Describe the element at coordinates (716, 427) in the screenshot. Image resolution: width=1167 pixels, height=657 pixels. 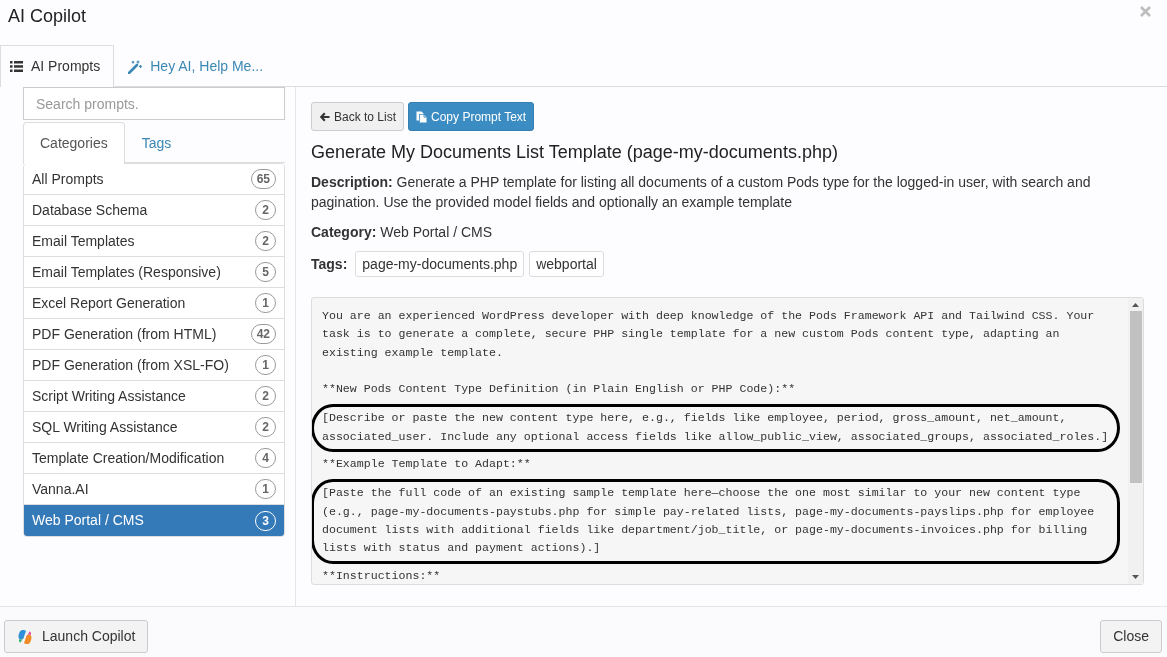
I see `prompt-text: [Describe or paste the new content type here, e.g., fields like employee, period, gross_amount, net_amount, associated_user. Include any optional access fields like allow_public_view, associated_groups, associated_roles.]` at that location.